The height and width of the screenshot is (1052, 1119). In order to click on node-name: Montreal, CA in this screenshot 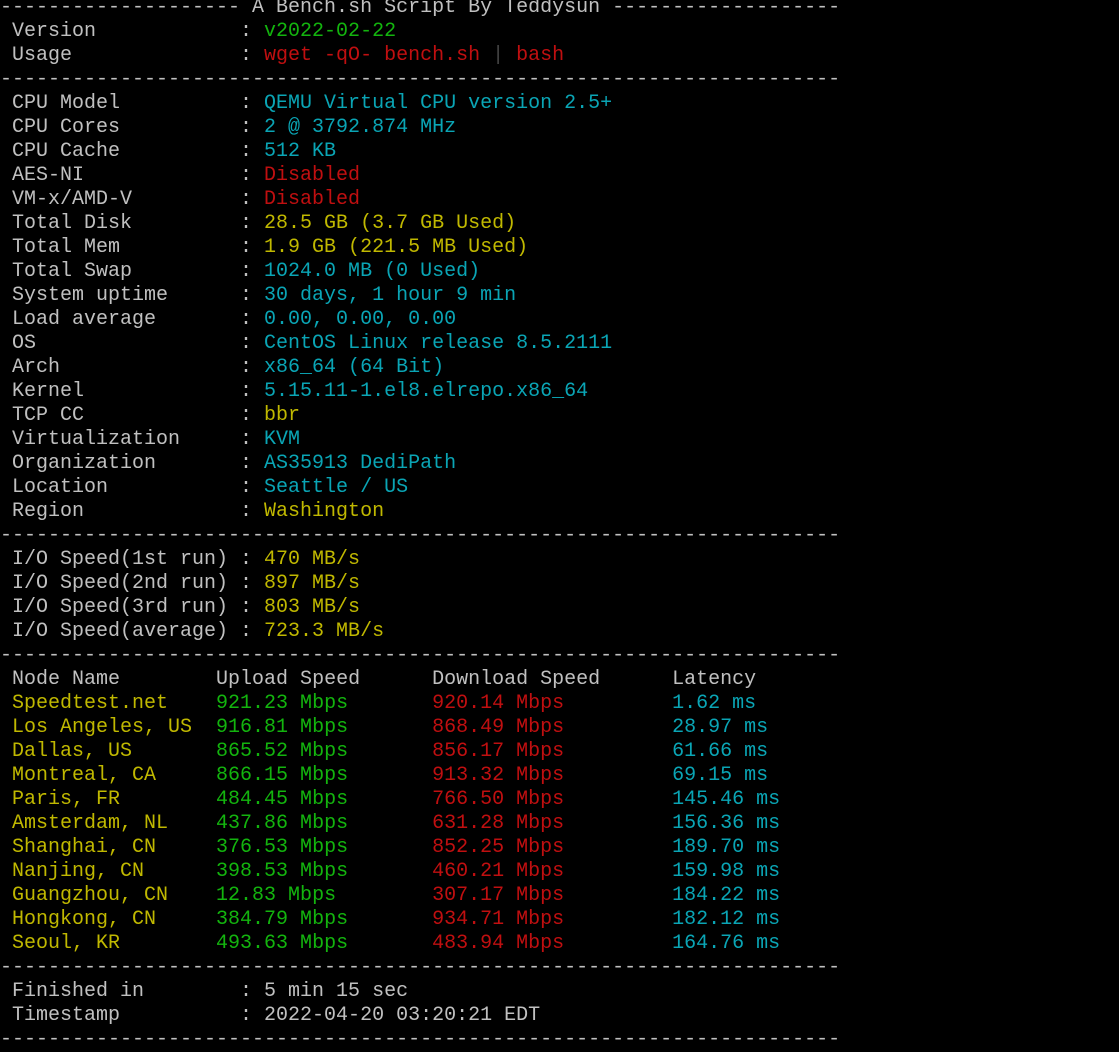, I will do `click(108, 775)`.